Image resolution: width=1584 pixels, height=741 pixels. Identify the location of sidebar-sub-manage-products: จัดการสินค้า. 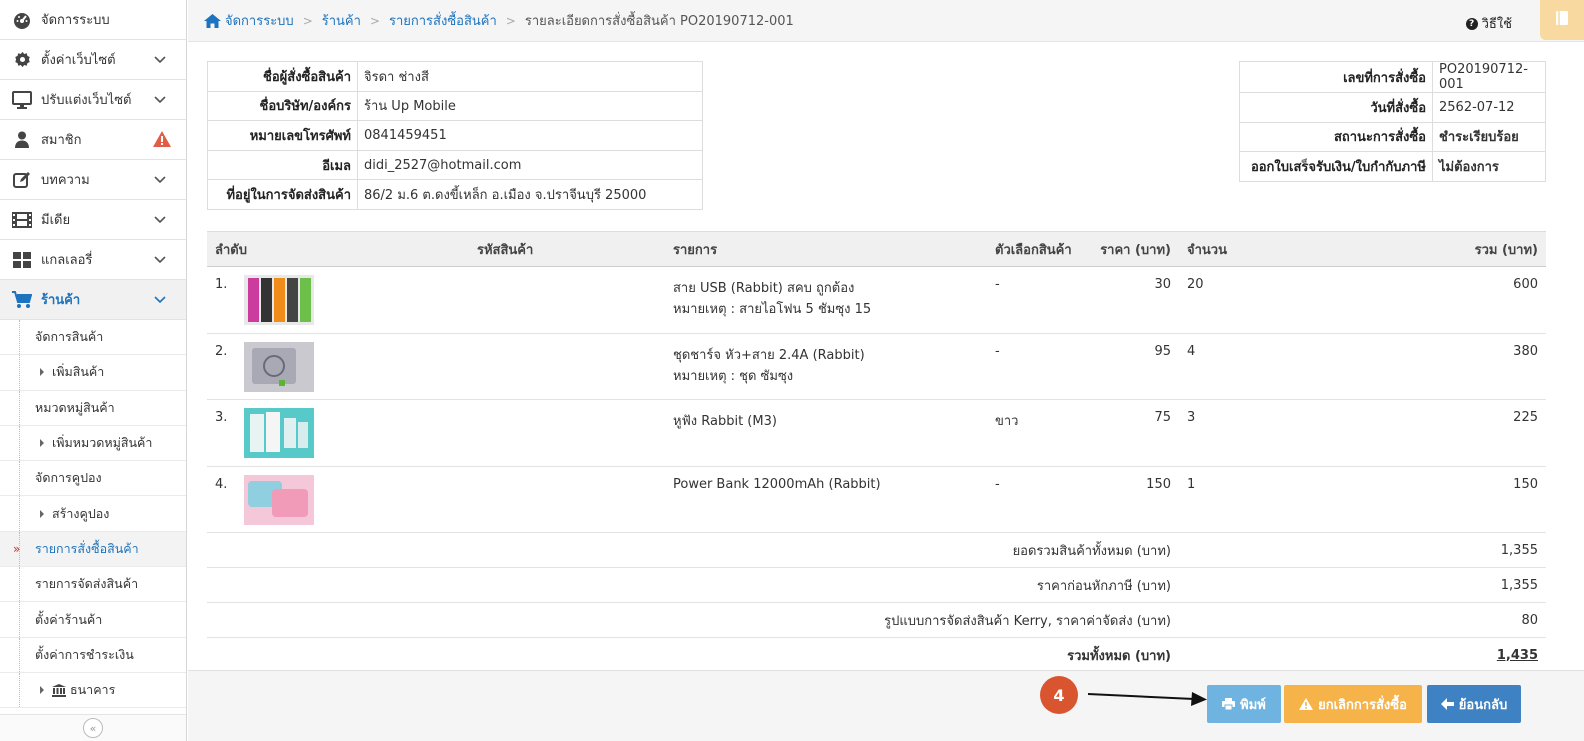
(93, 338).